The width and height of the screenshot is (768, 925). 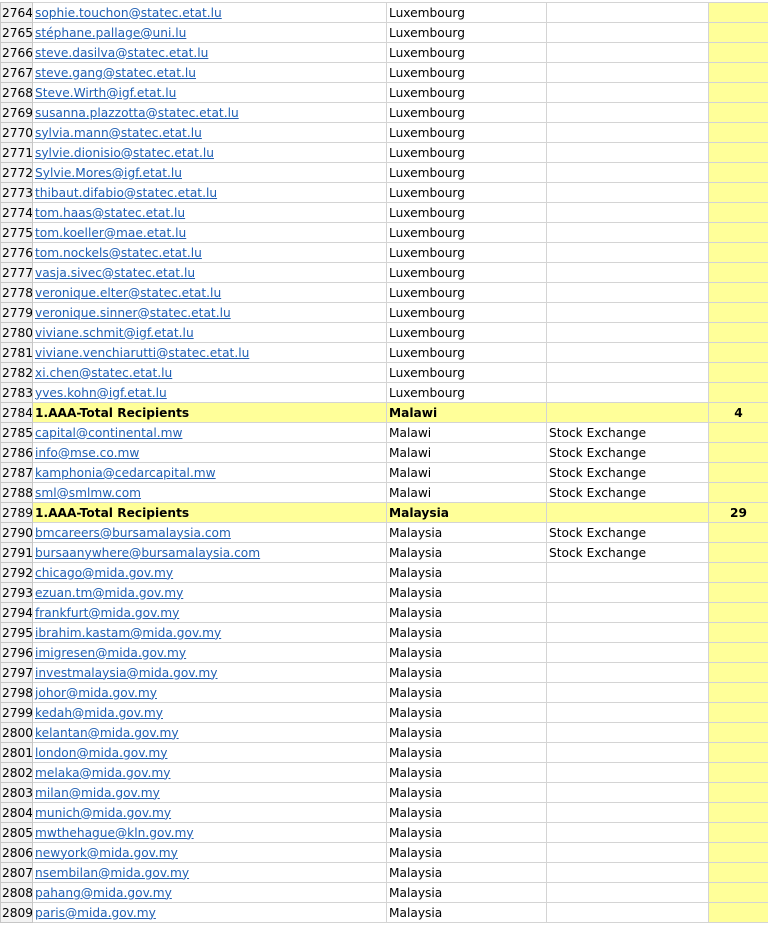 I want to click on email-link: sophie.touchon@statec.etat.lu, so click(x=128, y=13).